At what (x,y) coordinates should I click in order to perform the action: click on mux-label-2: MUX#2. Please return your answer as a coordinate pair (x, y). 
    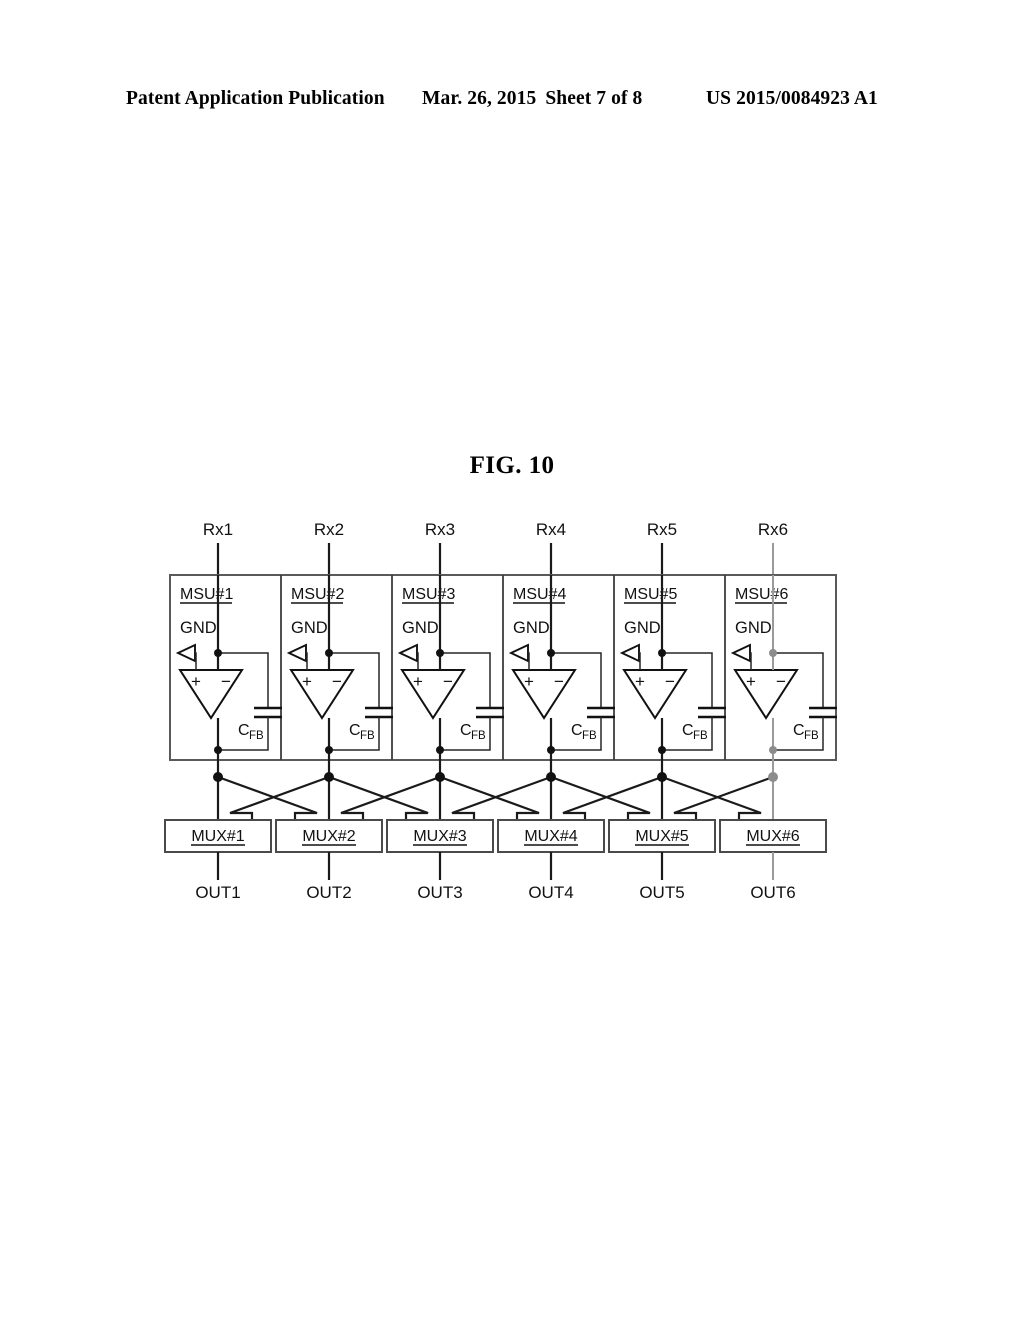
    Looking at the image, I should click on (328, 836).